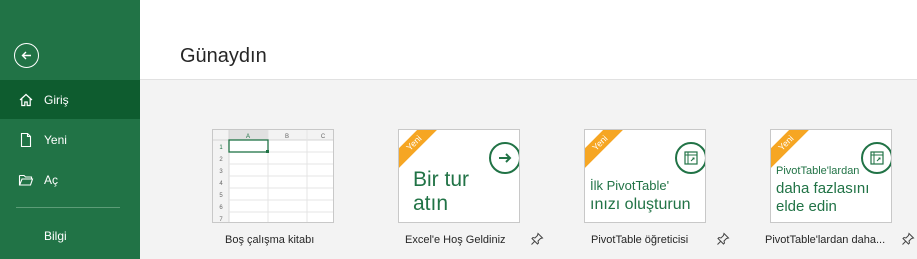 The image size is (917, 259). I want to click on page-title: Günaydın, so click(223, 56).